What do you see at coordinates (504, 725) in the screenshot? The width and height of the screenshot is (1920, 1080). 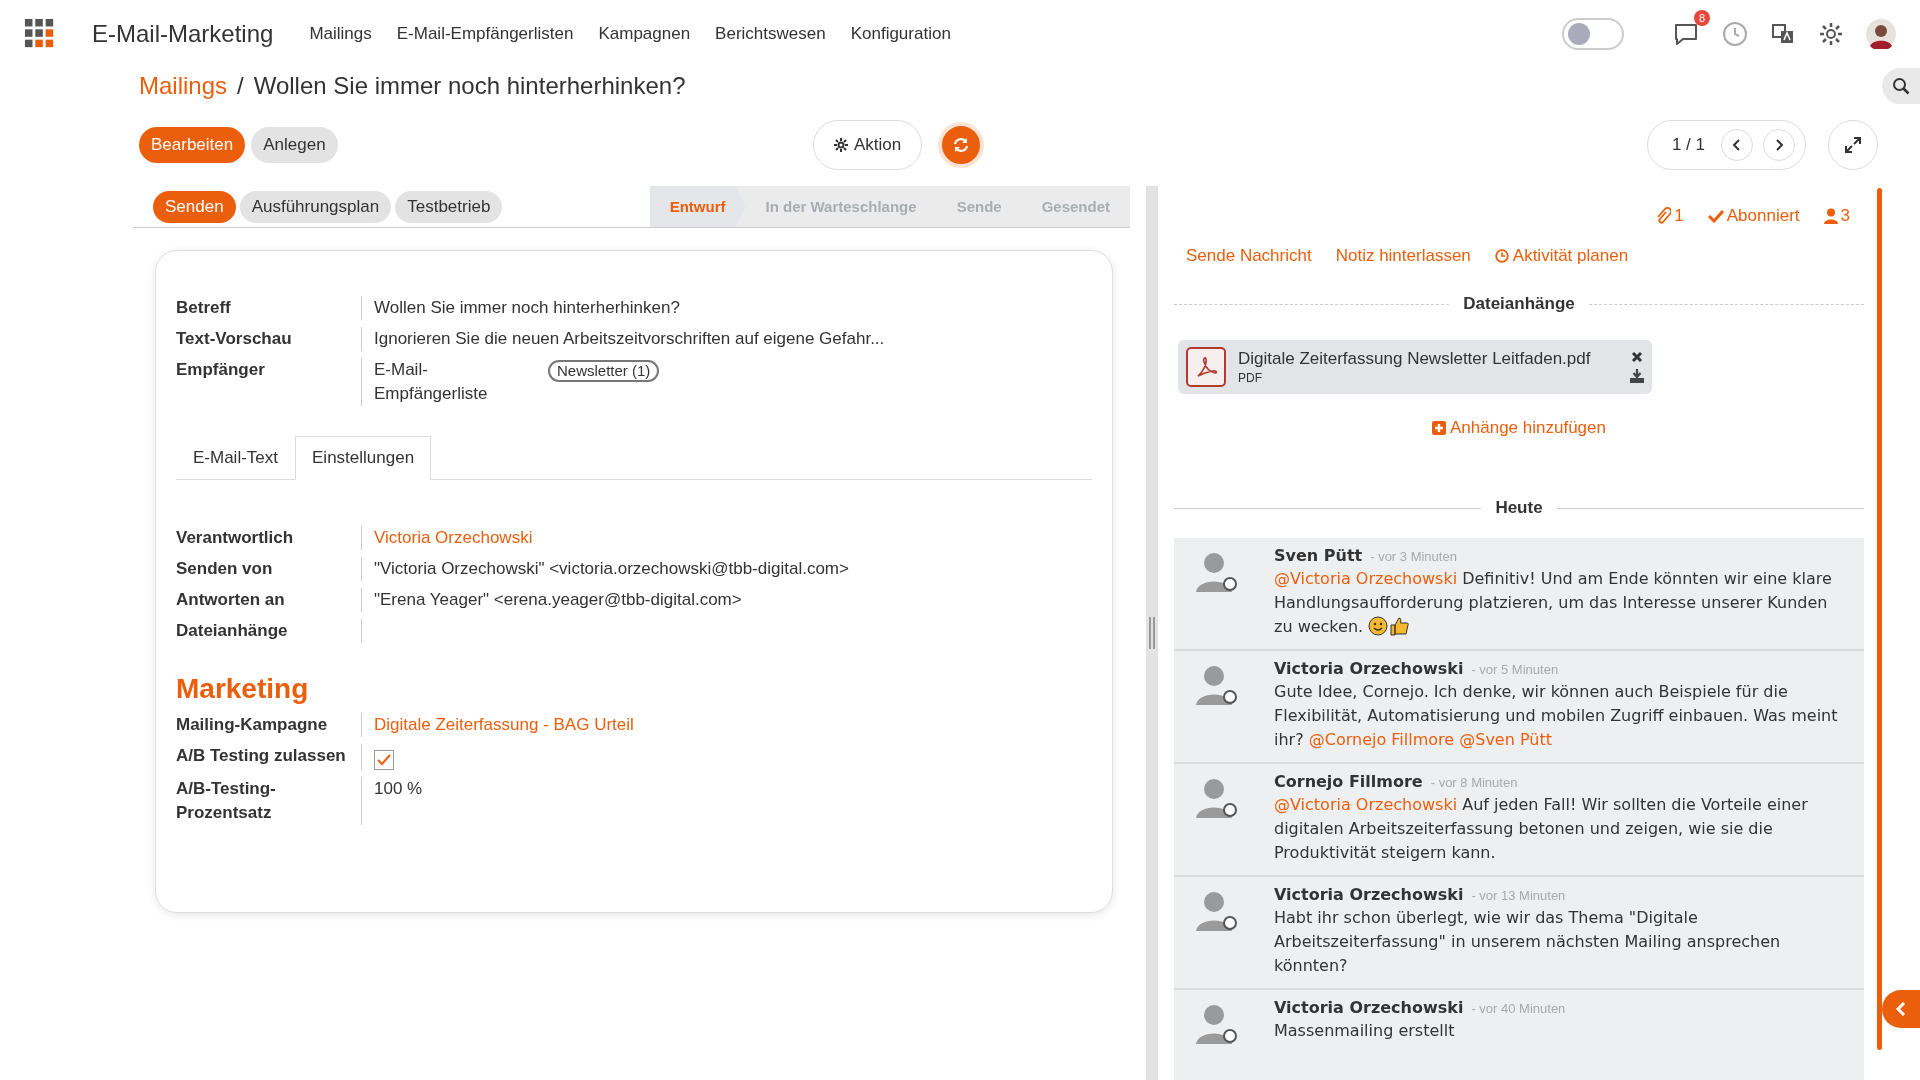 I see `field-link: Digitale Zeiterfassung - BAG Urteil` at bounding box center [504, 725].